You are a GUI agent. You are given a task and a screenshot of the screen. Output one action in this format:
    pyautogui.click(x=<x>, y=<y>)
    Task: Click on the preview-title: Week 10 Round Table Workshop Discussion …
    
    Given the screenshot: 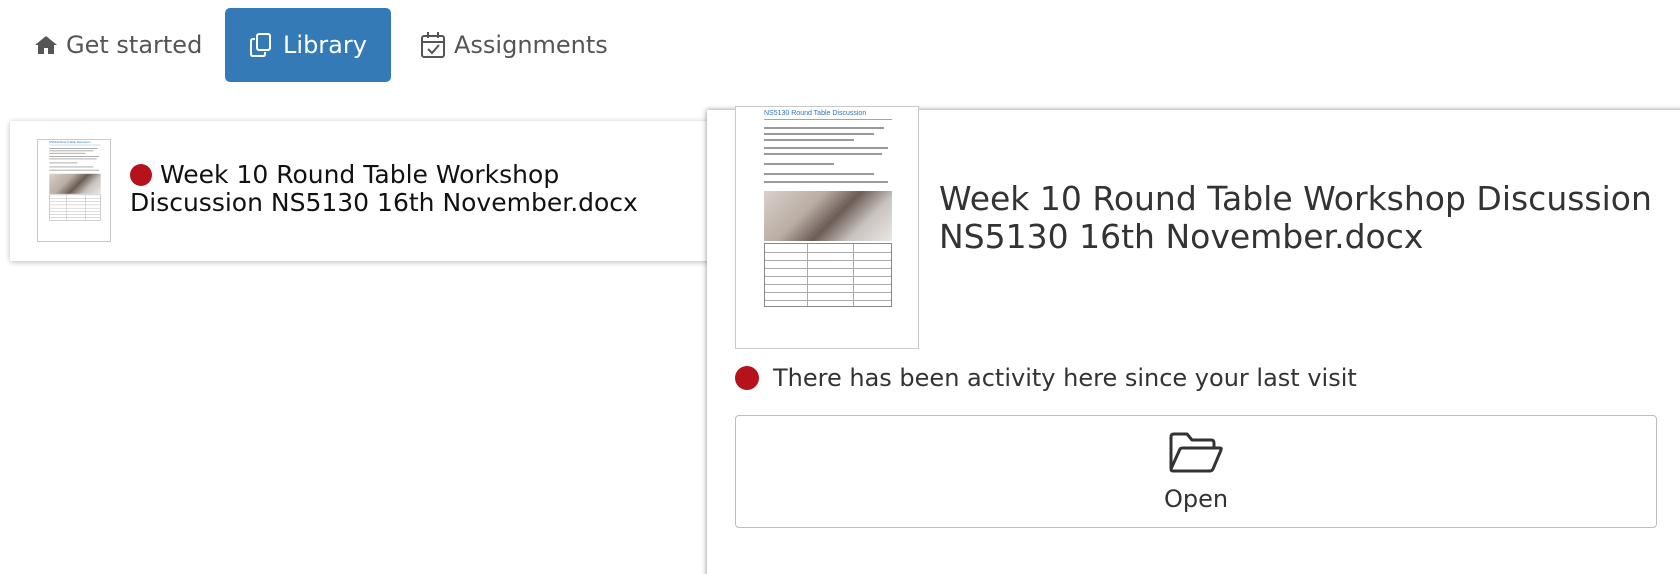 What is the action you would take?
    pyautogui.click(x=1295, y=217)
    